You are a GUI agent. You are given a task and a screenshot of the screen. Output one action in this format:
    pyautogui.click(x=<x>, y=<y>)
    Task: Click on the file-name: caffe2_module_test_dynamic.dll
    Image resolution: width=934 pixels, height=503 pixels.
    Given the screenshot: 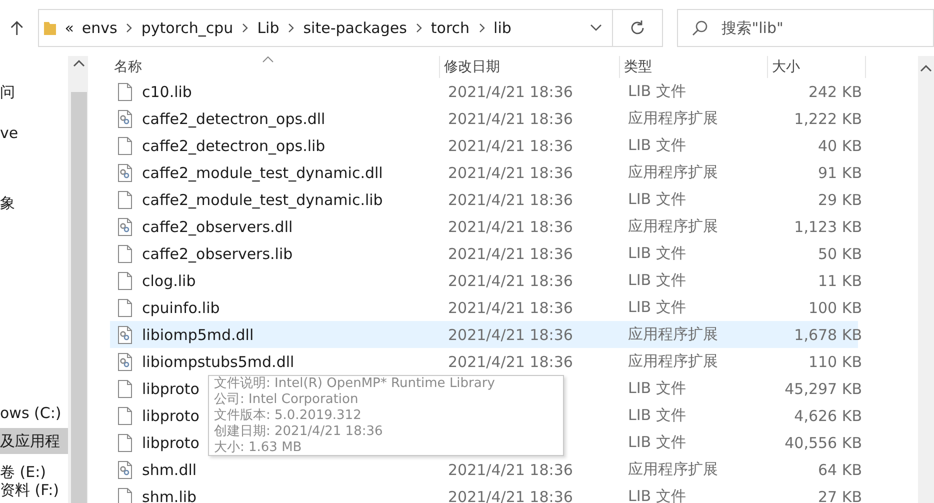 What is the action you would take?
    pyautogui.click(x=262, y=173)
    